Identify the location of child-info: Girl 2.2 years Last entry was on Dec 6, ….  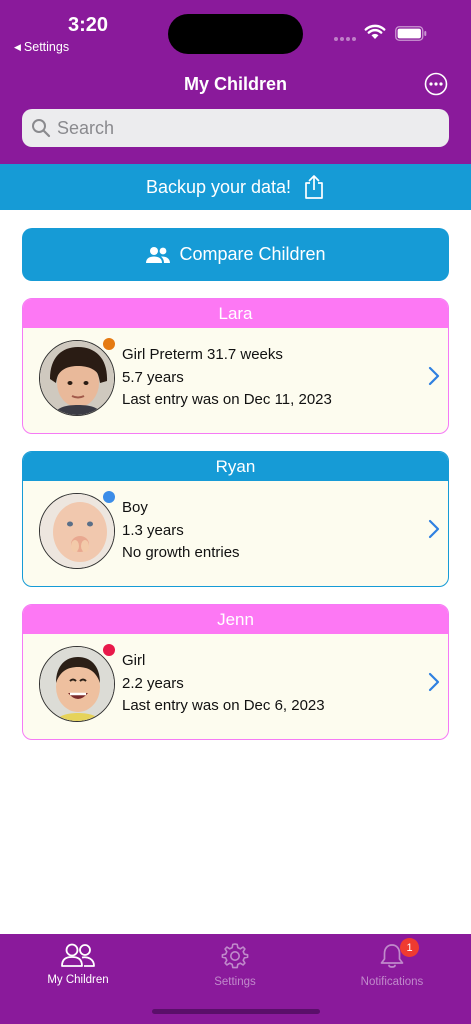
(223, 684).